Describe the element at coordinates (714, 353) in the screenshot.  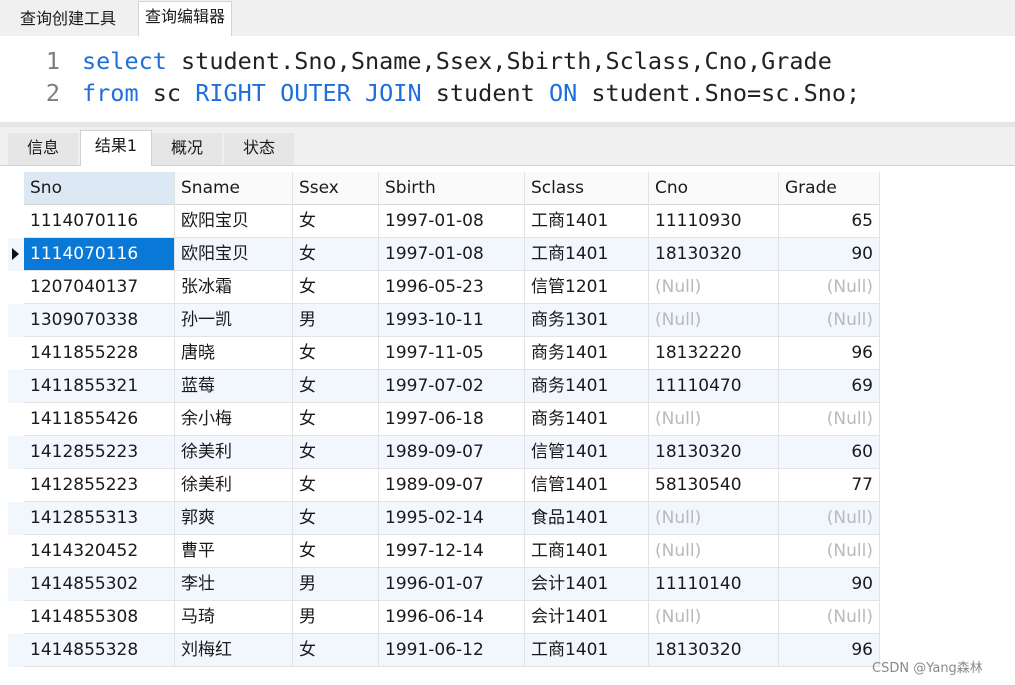
I see `cell-cno: 18132220` at that location.